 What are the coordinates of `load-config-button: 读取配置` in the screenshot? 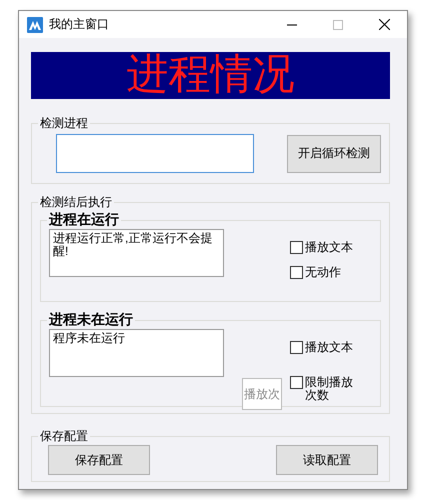 It's located at (327, 460).